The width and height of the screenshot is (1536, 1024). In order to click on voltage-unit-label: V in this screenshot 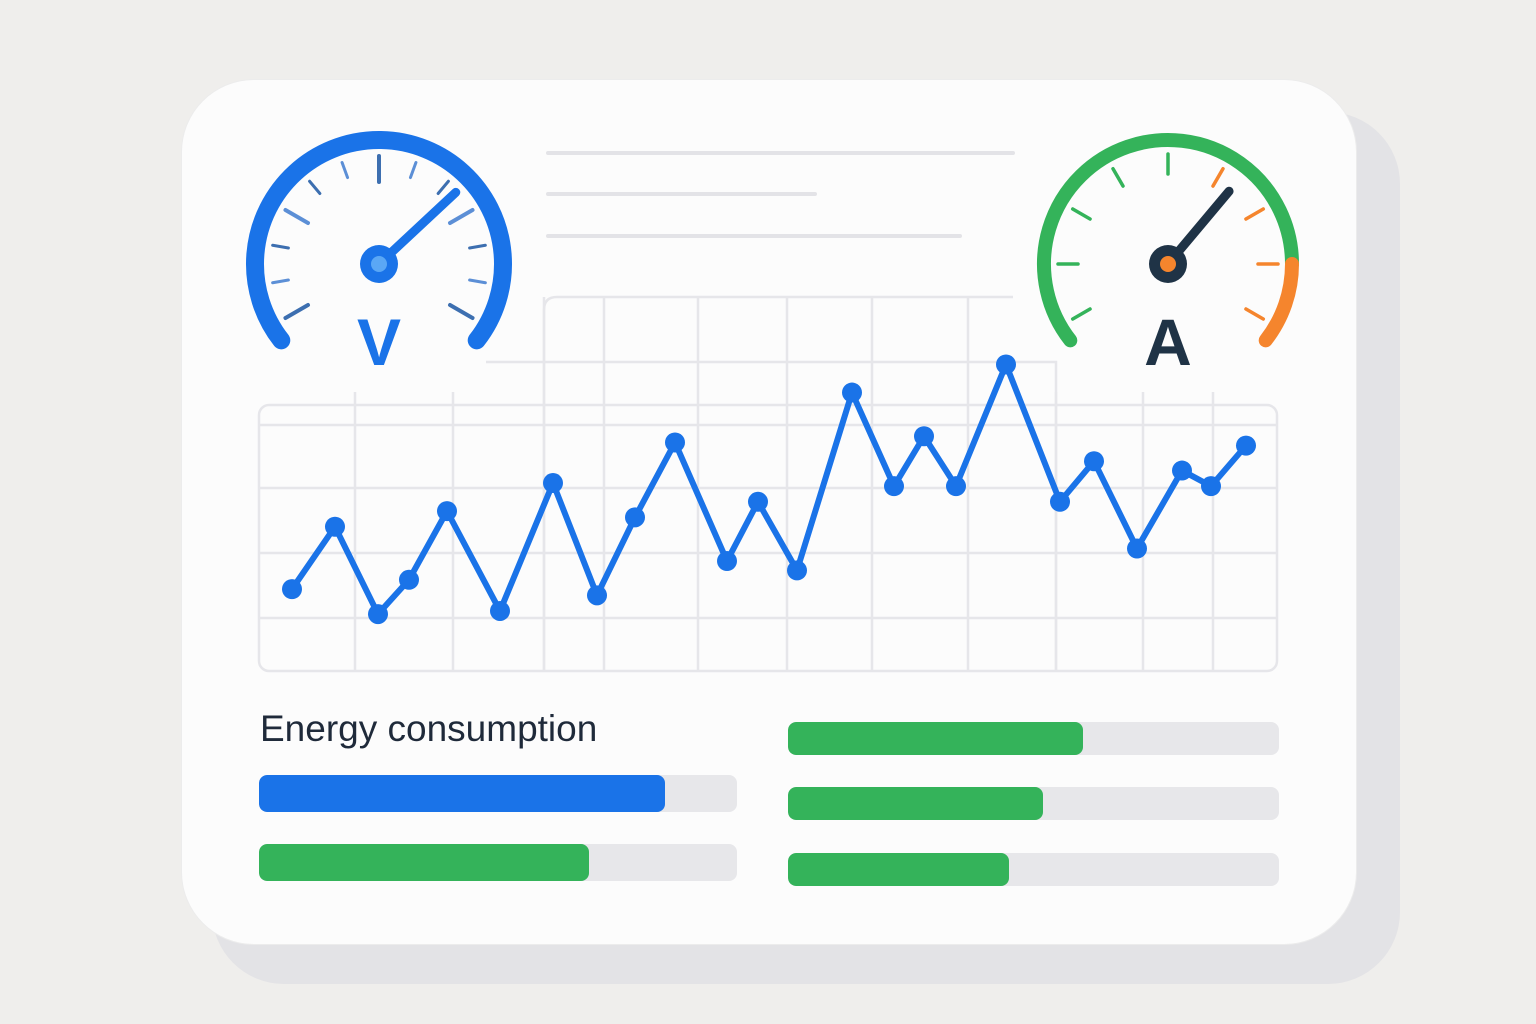, I will do `click(379, 342)`.